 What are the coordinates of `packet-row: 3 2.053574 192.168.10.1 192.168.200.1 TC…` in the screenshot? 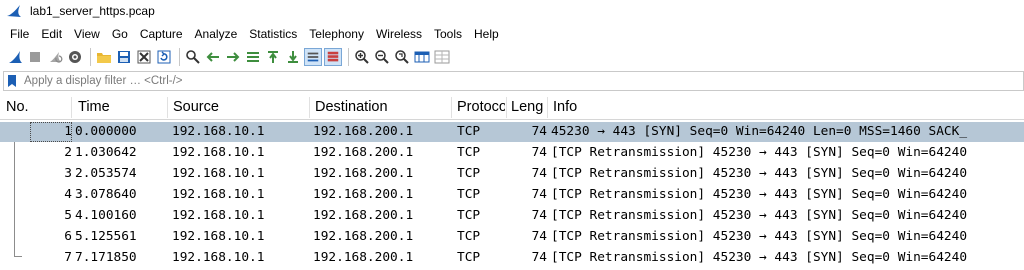 It's located at (512, 174).